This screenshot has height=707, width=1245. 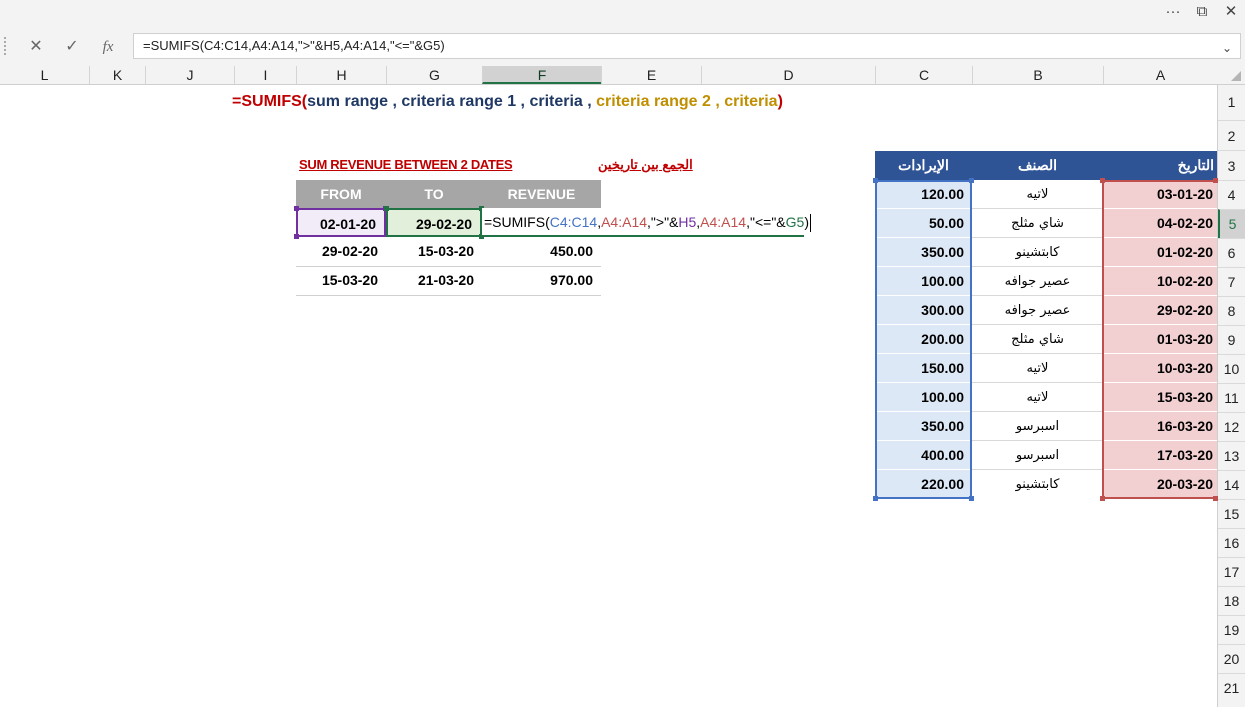 What do you see at coordinates (117, 75) in the screenshot?
I see `column-header-k: K` at bounding box center [117, 75].